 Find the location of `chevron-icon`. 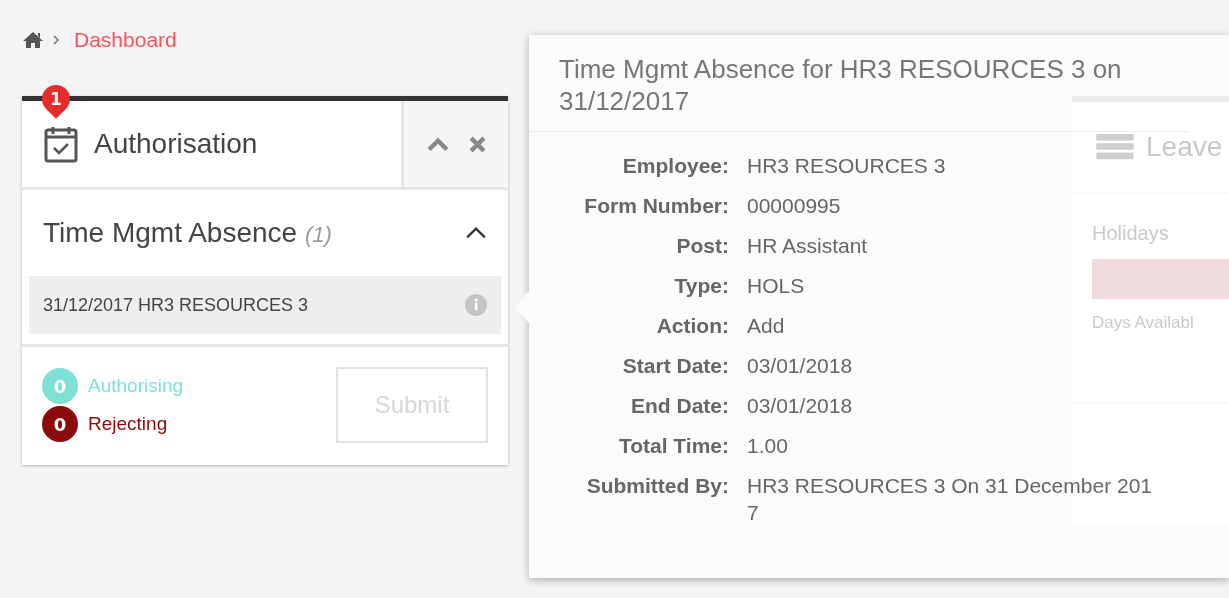

chevron-icon is located at coordinates (476, 233).